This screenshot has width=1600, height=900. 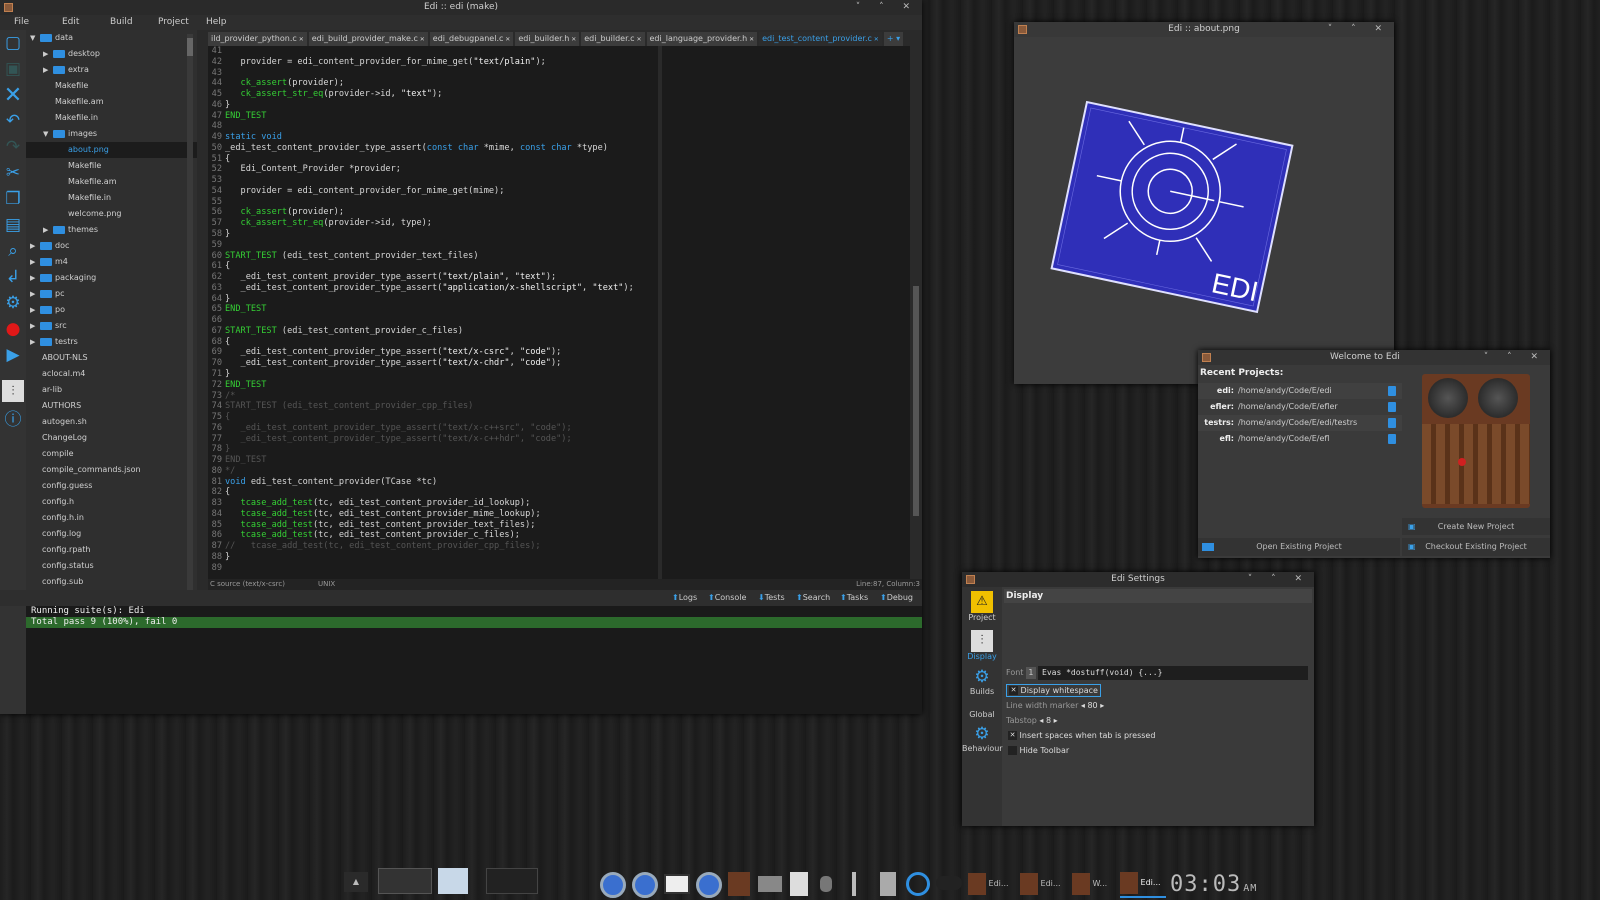 What do you see at coordinates (257, 39) in the screenshot?
I see `editor-tab: ild_provider_python.c ✕` at bounding box center [257, 39].